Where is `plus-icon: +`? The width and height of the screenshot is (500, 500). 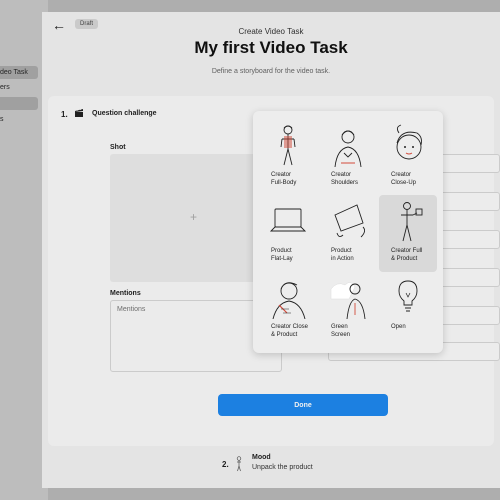 plus-icon: + is located at coordinates (194, 217).